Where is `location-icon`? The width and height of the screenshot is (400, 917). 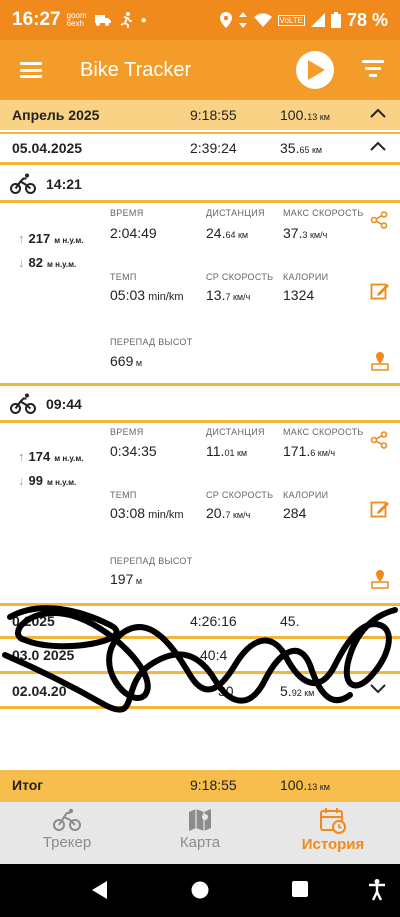
location-icon is located at coordinates (225, 20).